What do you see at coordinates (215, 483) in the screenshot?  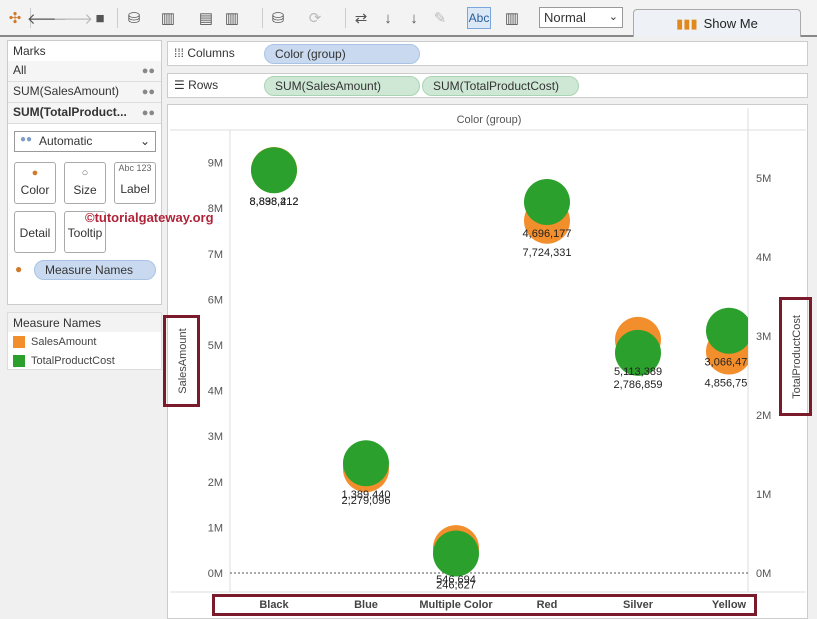 I see `left-tick-label: 2M` at bounding box center [215, 483].